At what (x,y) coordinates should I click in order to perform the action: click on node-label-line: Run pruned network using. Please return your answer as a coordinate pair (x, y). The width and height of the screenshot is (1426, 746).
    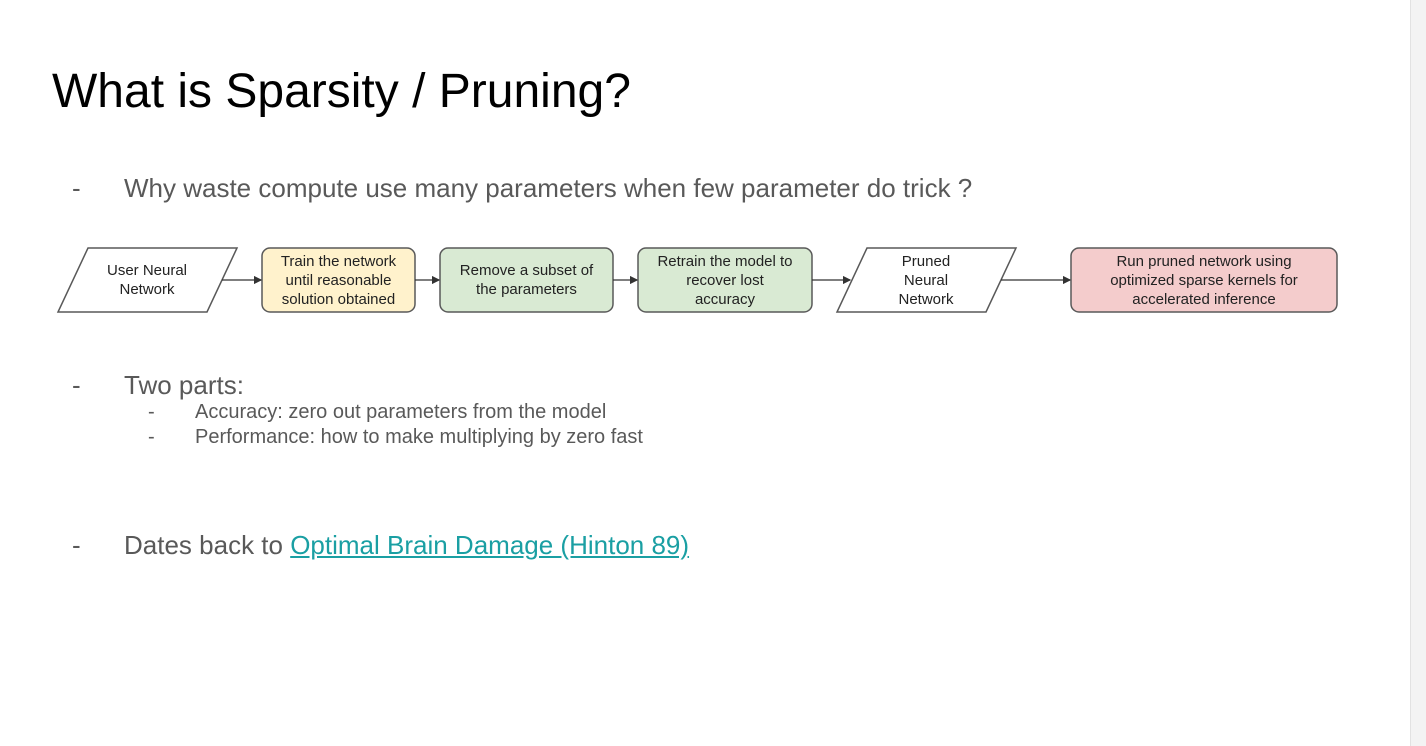
    Looking at the image, I should click on (1204, 261).